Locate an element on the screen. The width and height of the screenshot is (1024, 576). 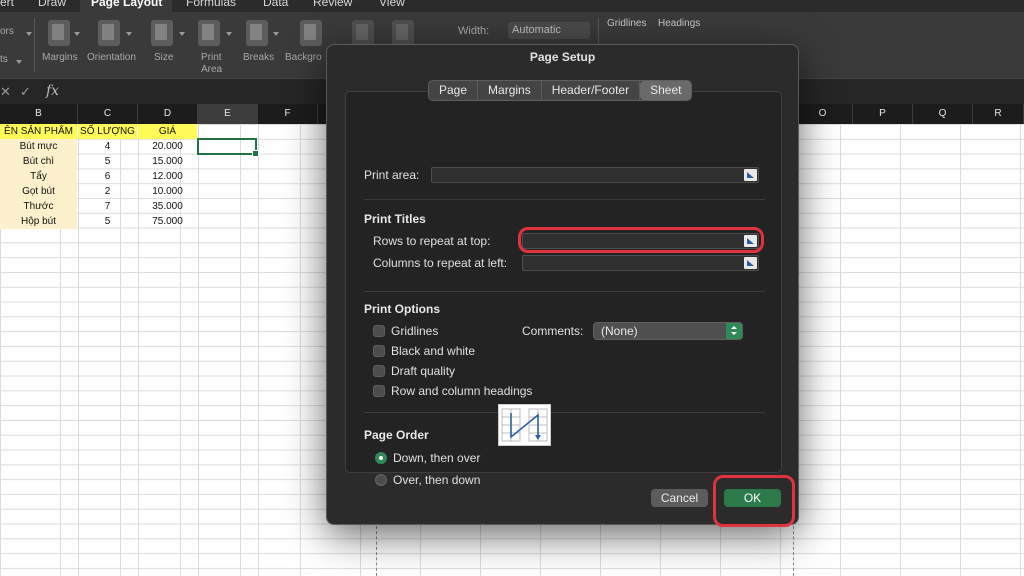
column-header-q: Q is located at coordinates (943, 114).